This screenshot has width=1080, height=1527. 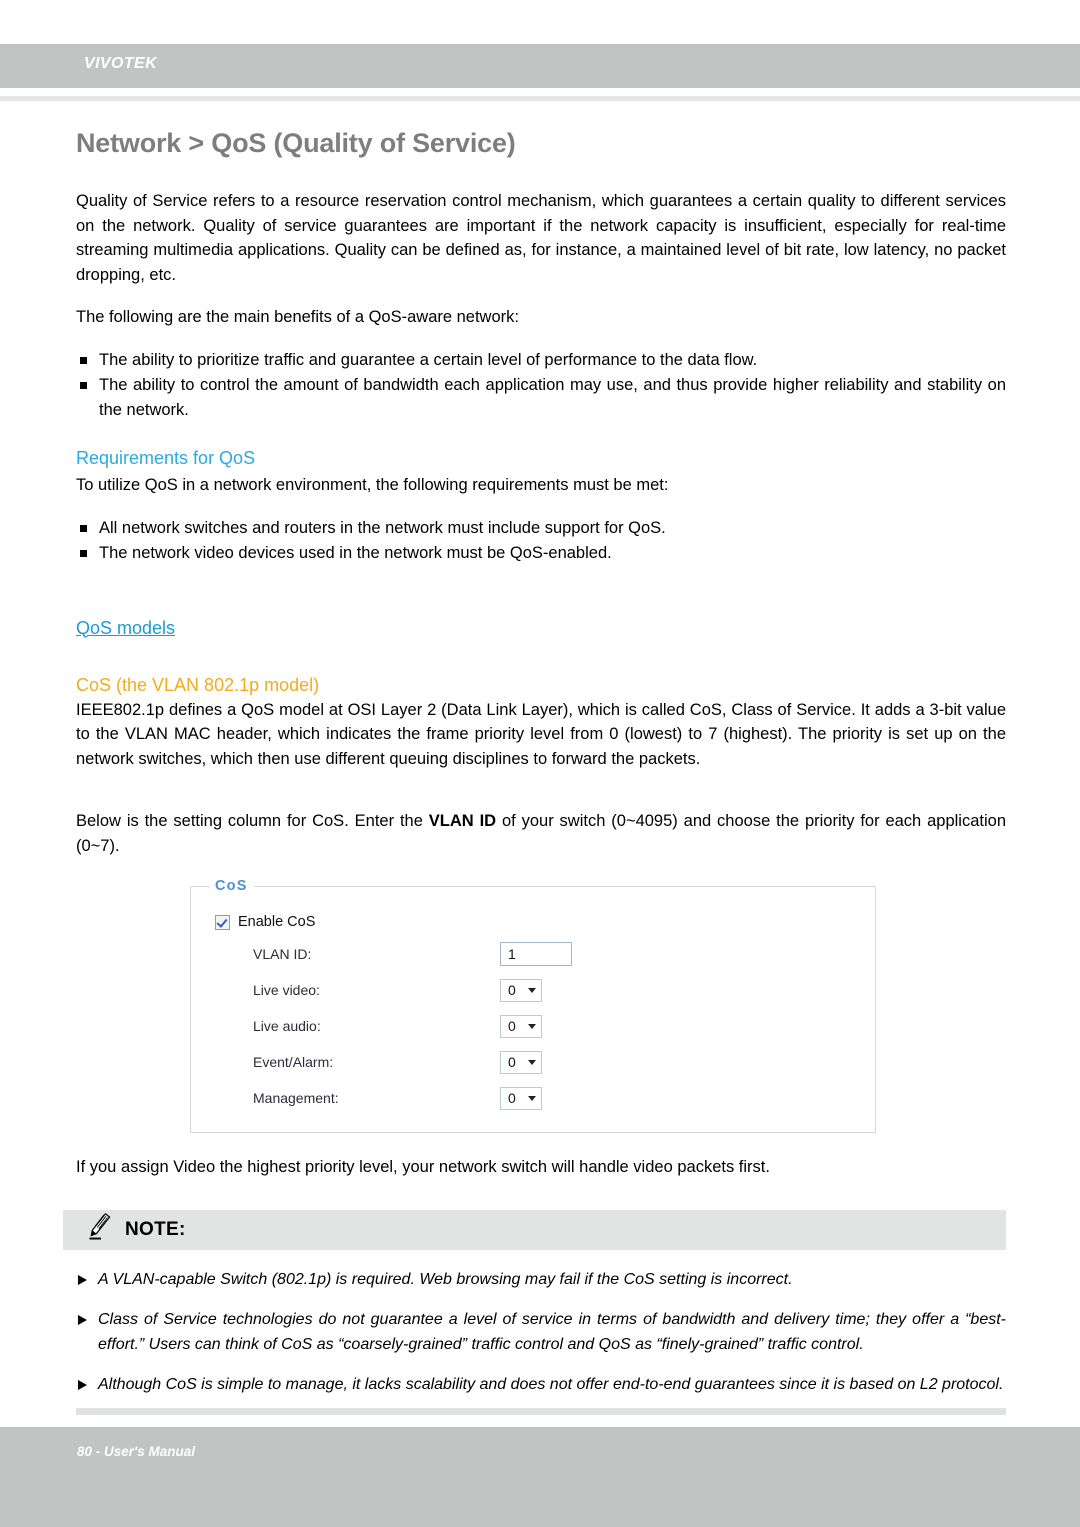 What do you see at coordinates (512, 990) in the screenshot?
I see `live-video-value: 0` at bounding box center [512, 990].